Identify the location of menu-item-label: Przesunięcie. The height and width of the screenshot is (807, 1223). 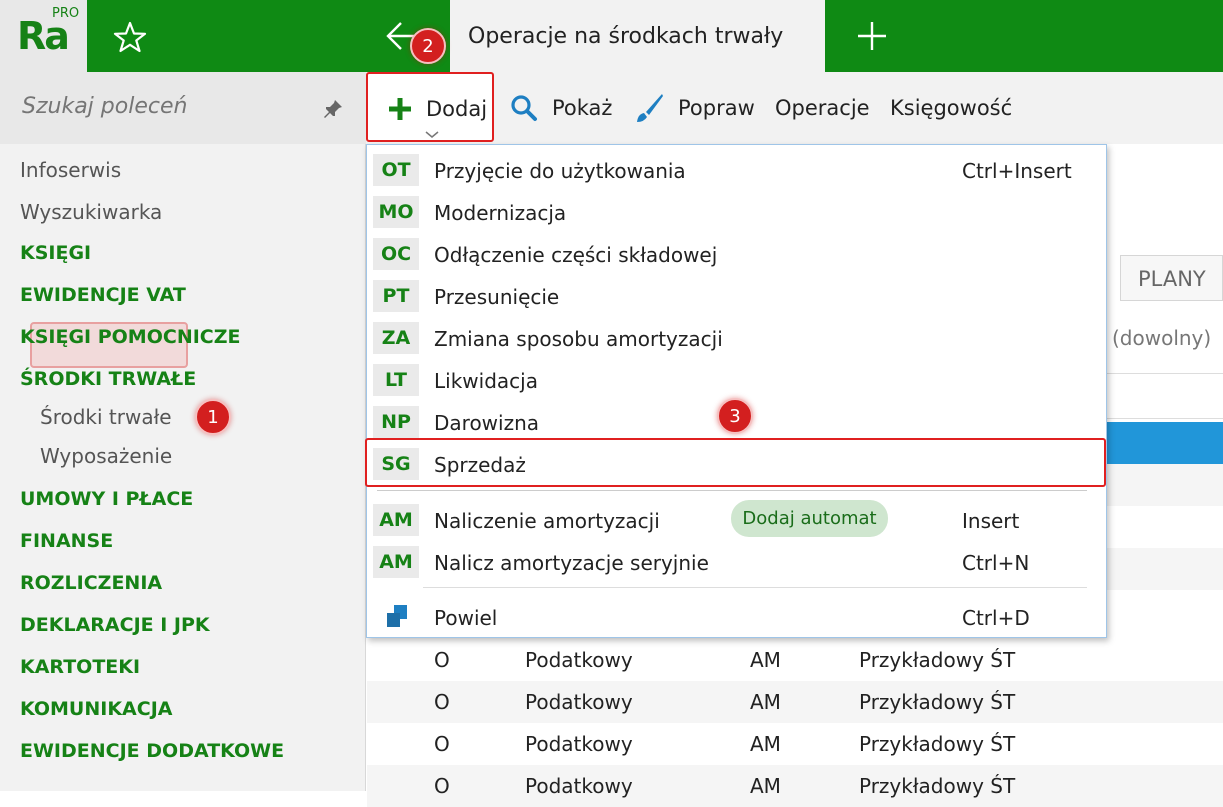
(497, 297).